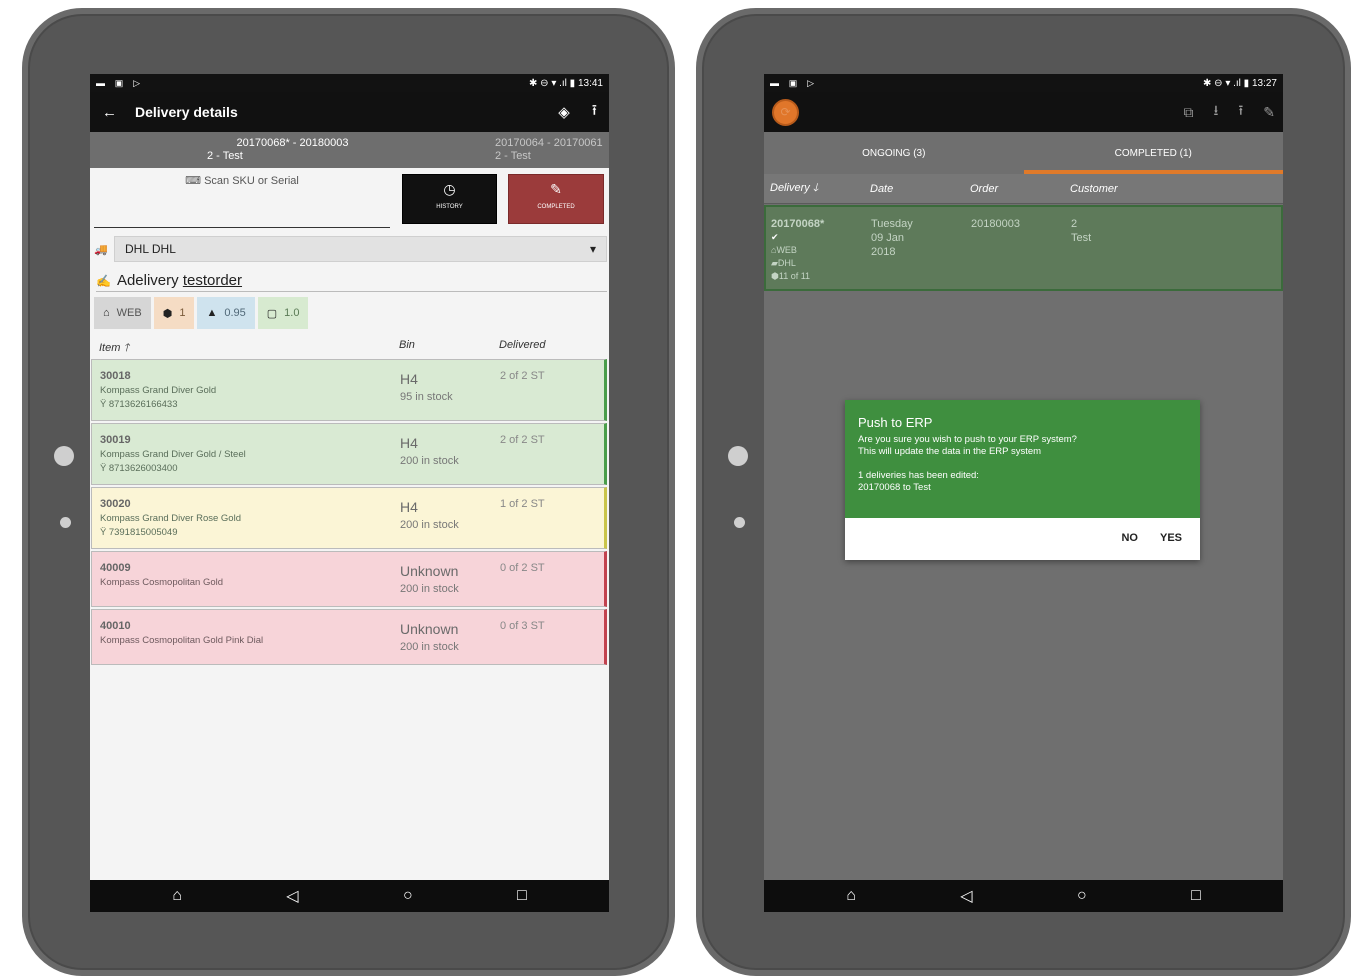 This screenshot has height=976, width=1367. What do you see at coordinates (522, 440) in the screenshot?
I see `item-delivered: 2 of 2 ST` at bounding box center [522, 440].